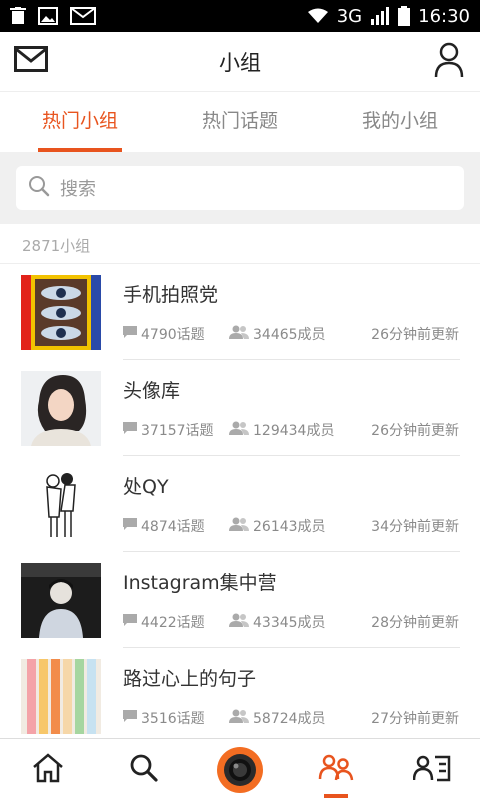  What do you see at coordinates (200, 583) in the screenshot?
I see `group-name: Instagram集中营` at bounding box center [200, 583].